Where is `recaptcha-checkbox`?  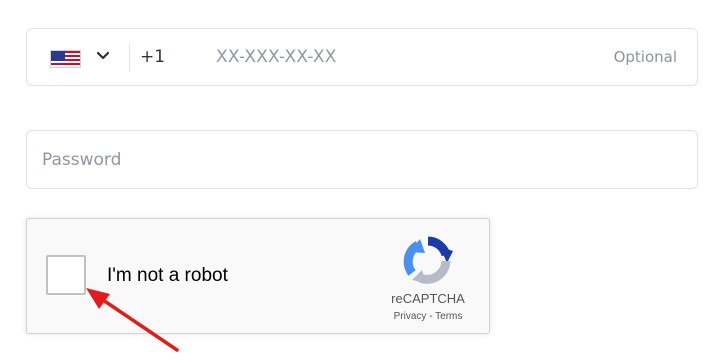
recaptcha-checkbox is located at coordinates (66, 275).